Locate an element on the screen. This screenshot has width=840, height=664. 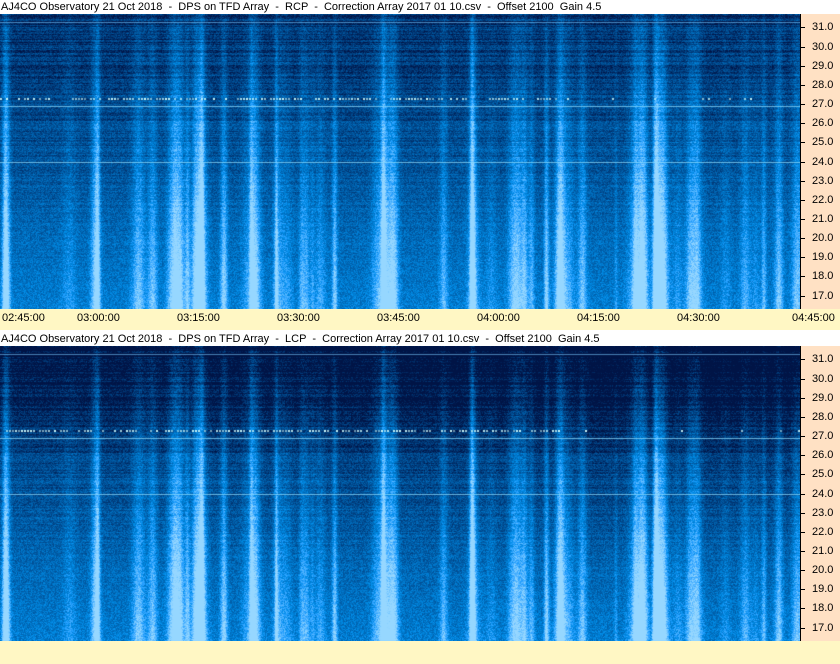
x-tick-label: 04:45:00 is located at coordinates (813, 318).